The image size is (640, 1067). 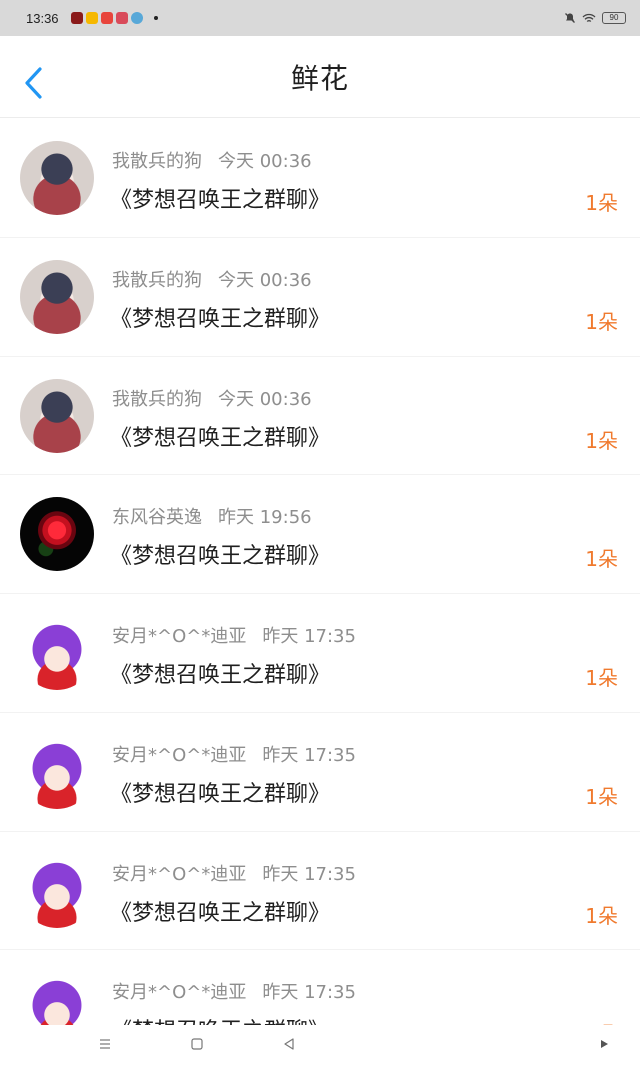 I want to click on list-item: 东风谷英逸 昨天 19:56 《梦想召唤王之群聊》 1朵, so click(x=320, y=534).